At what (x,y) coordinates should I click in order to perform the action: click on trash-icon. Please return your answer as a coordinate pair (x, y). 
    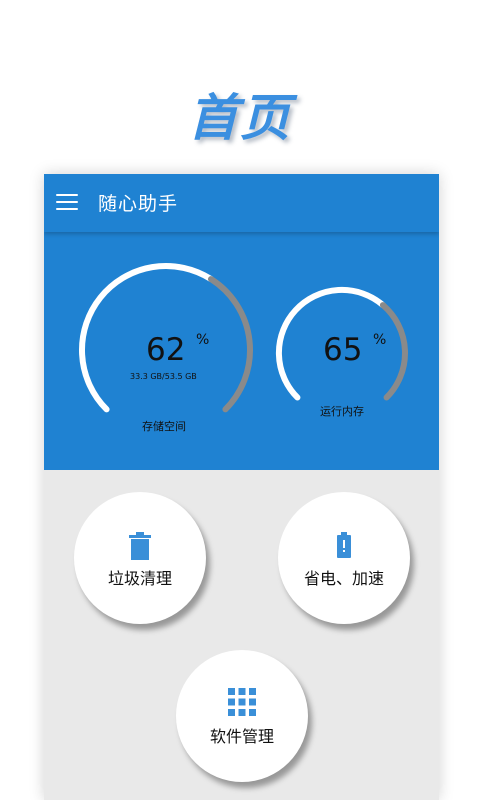
    Looking at the image, I should click on (140, 546).